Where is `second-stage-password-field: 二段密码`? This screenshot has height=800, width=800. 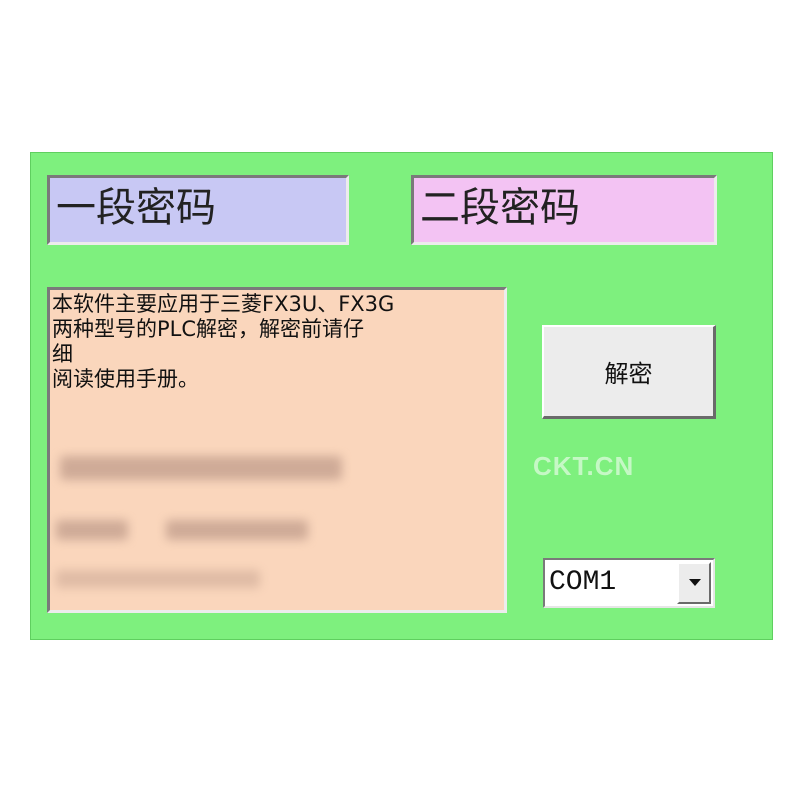
second-stage-password-field: 二段密码 is located at coordinates (564, 210).